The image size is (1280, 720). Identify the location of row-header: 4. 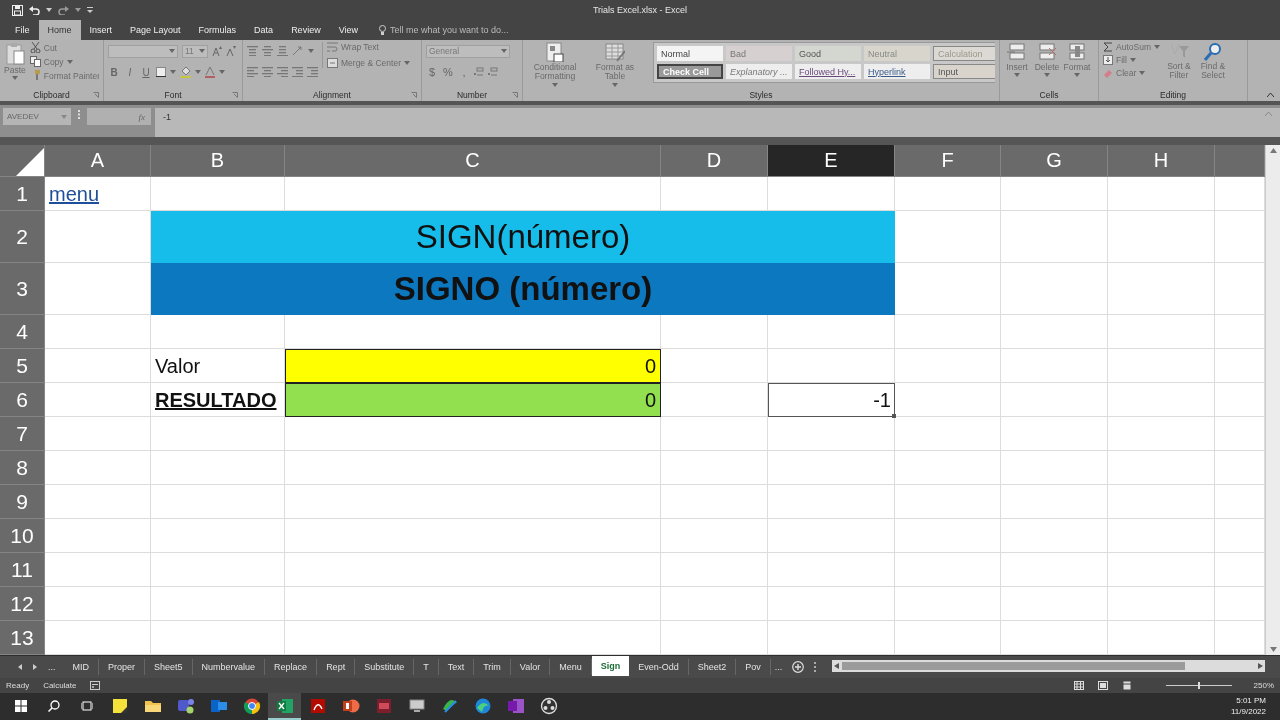
(22, 332).